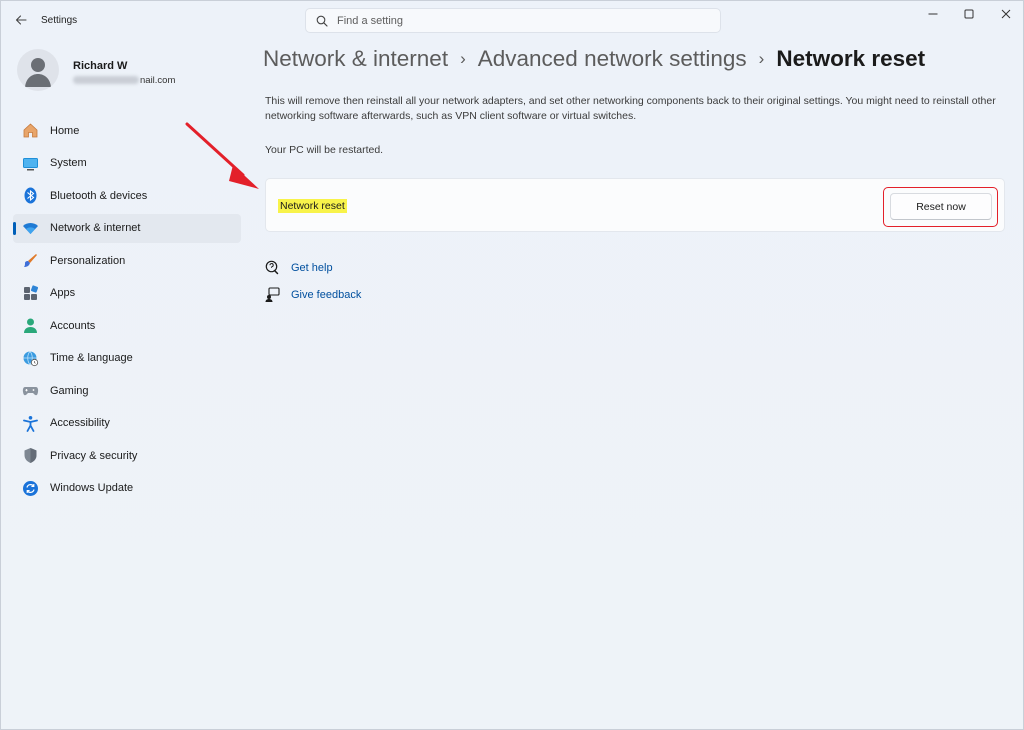 This screenshot has width=1024, height=730. I want to click on sidebar-item-label: Personalization, so click(88, 260).